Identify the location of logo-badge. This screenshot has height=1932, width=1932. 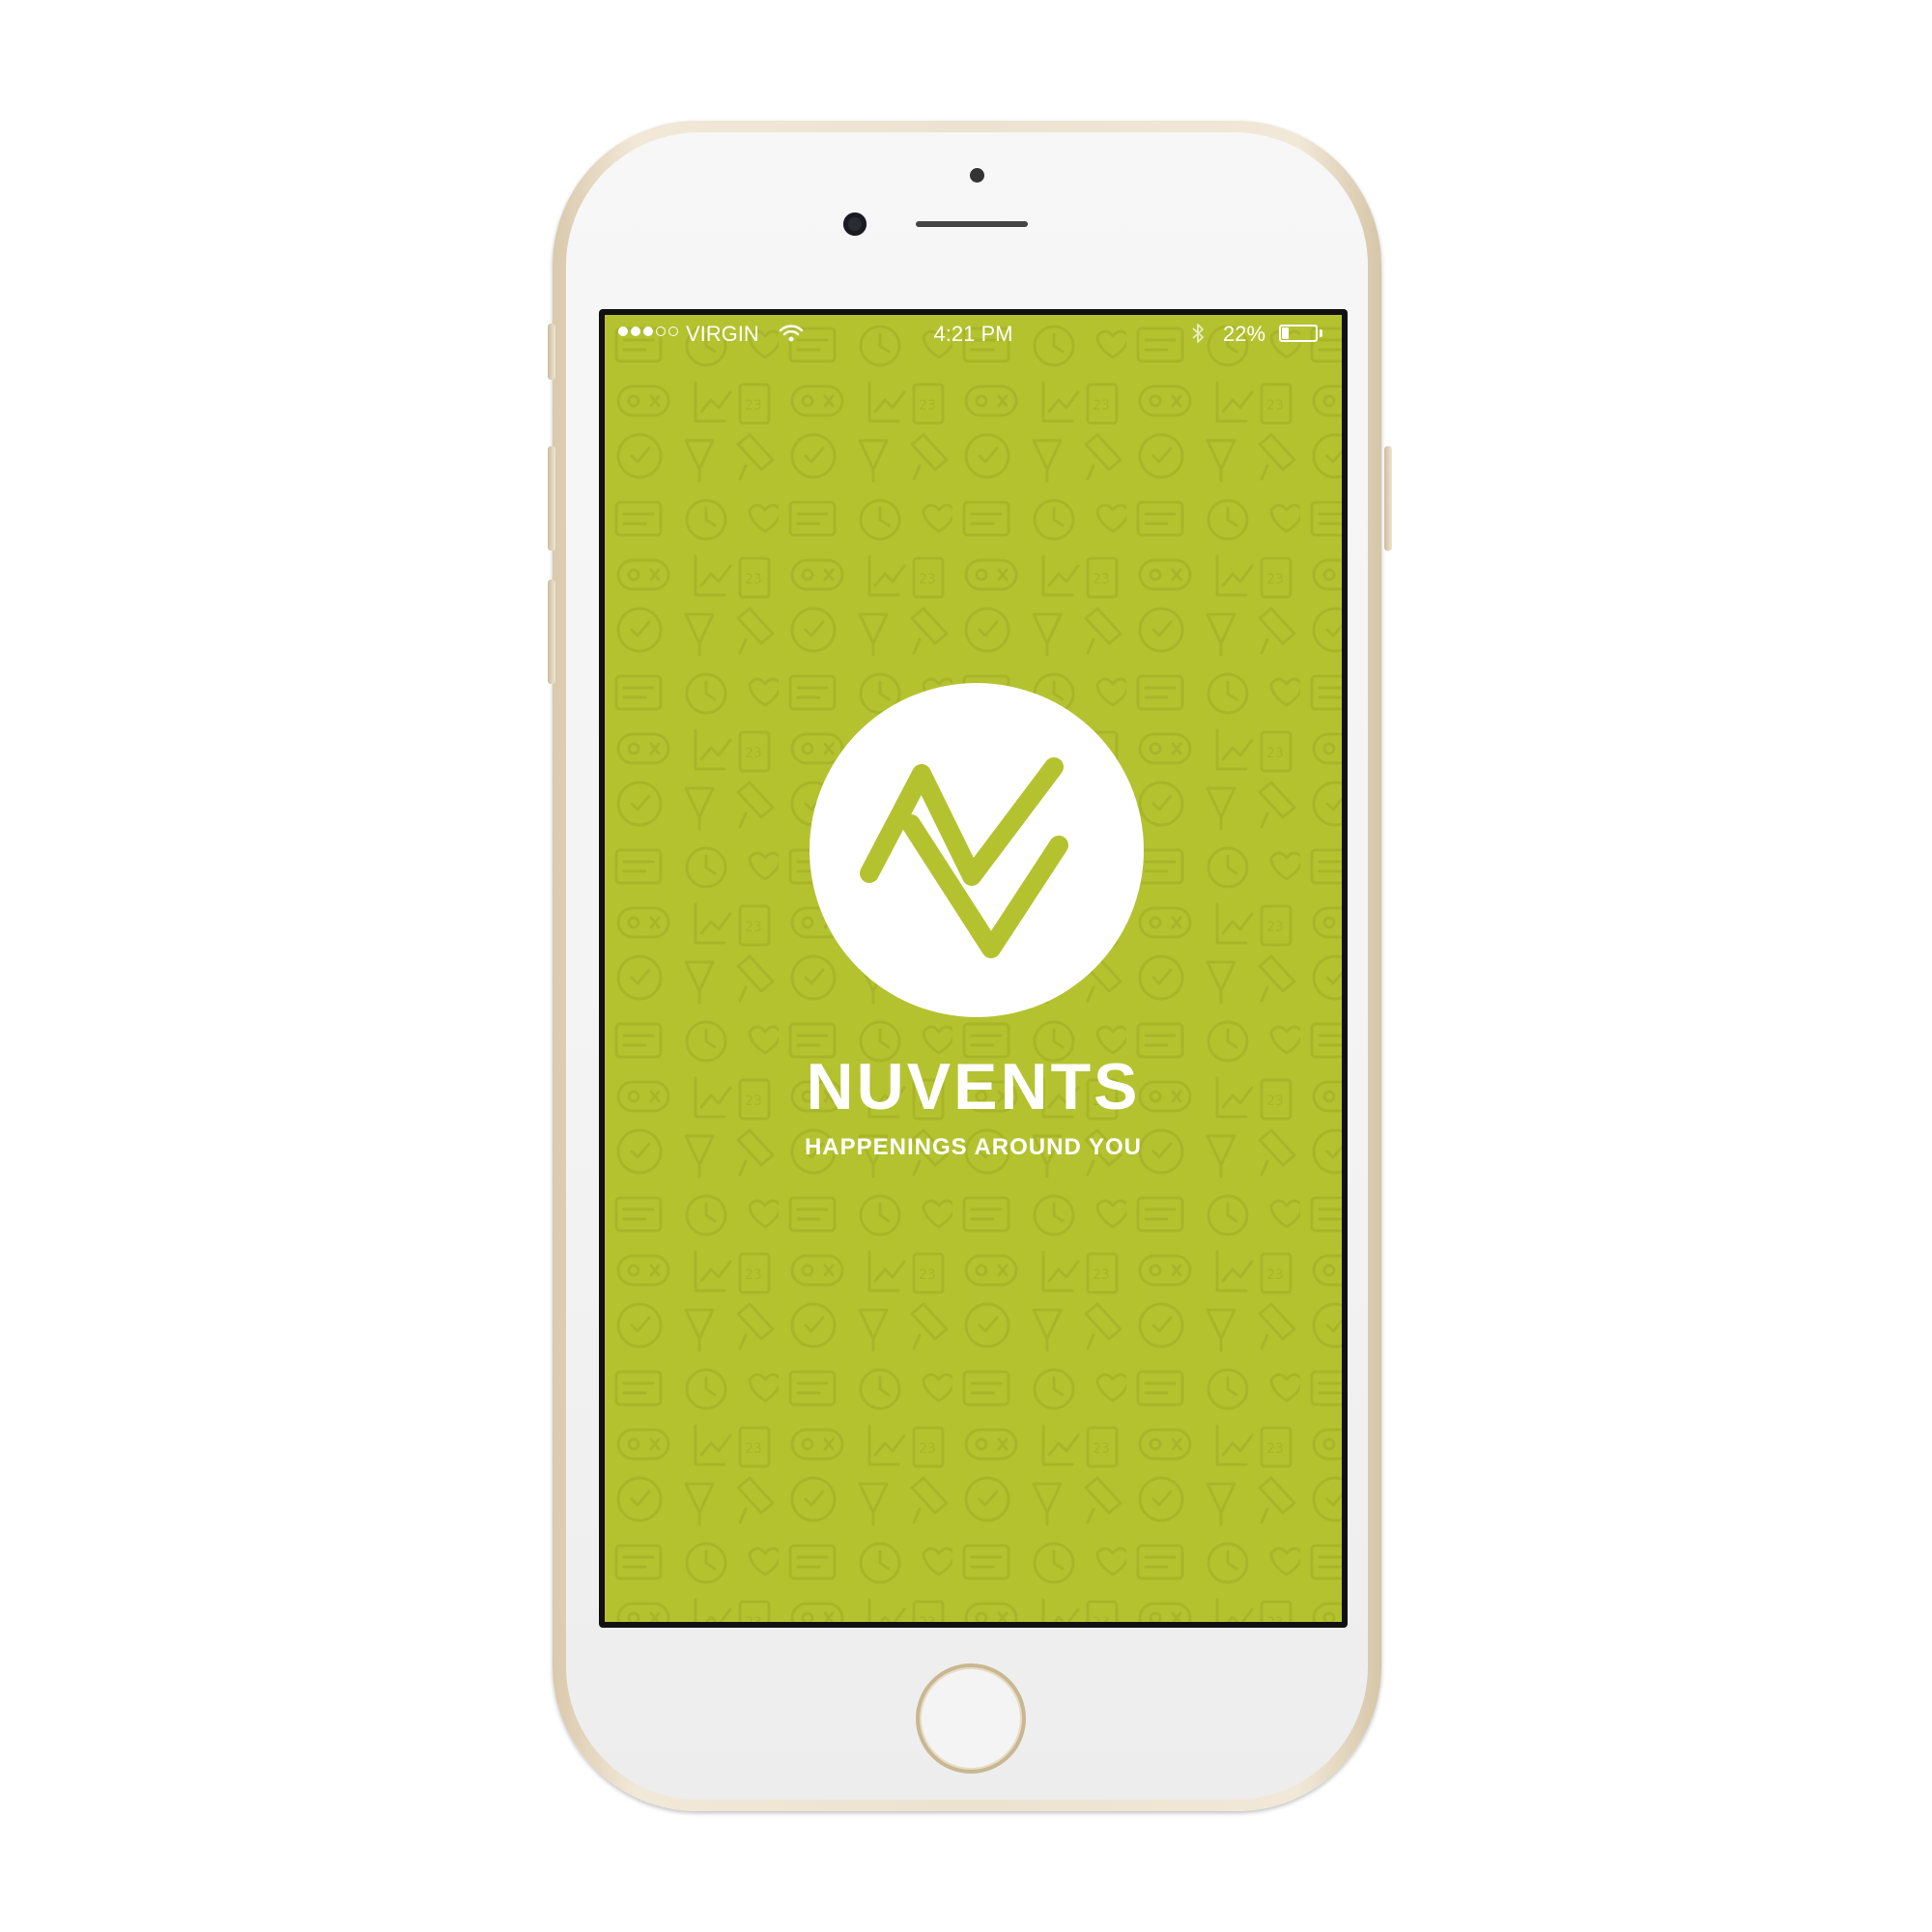
(977, 850).